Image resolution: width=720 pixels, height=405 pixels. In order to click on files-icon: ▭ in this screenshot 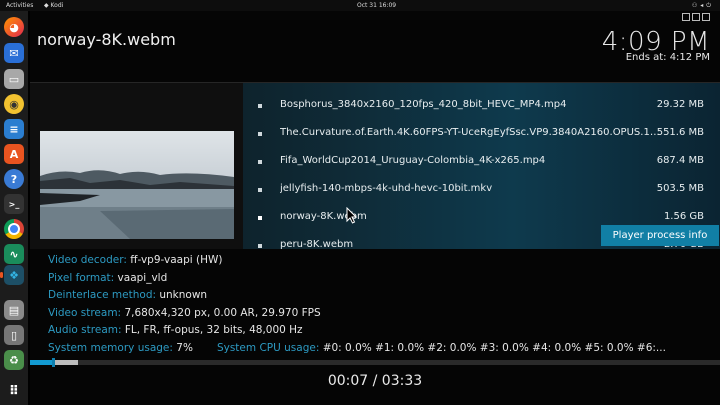, I will do `click(14, 79)`.